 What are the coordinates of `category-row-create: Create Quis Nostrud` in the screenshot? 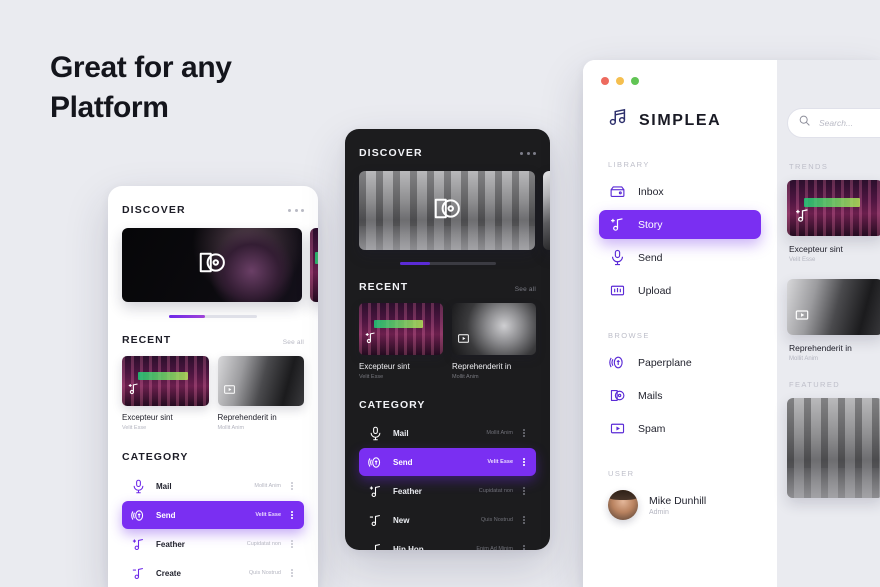 It's located at (213, 573).